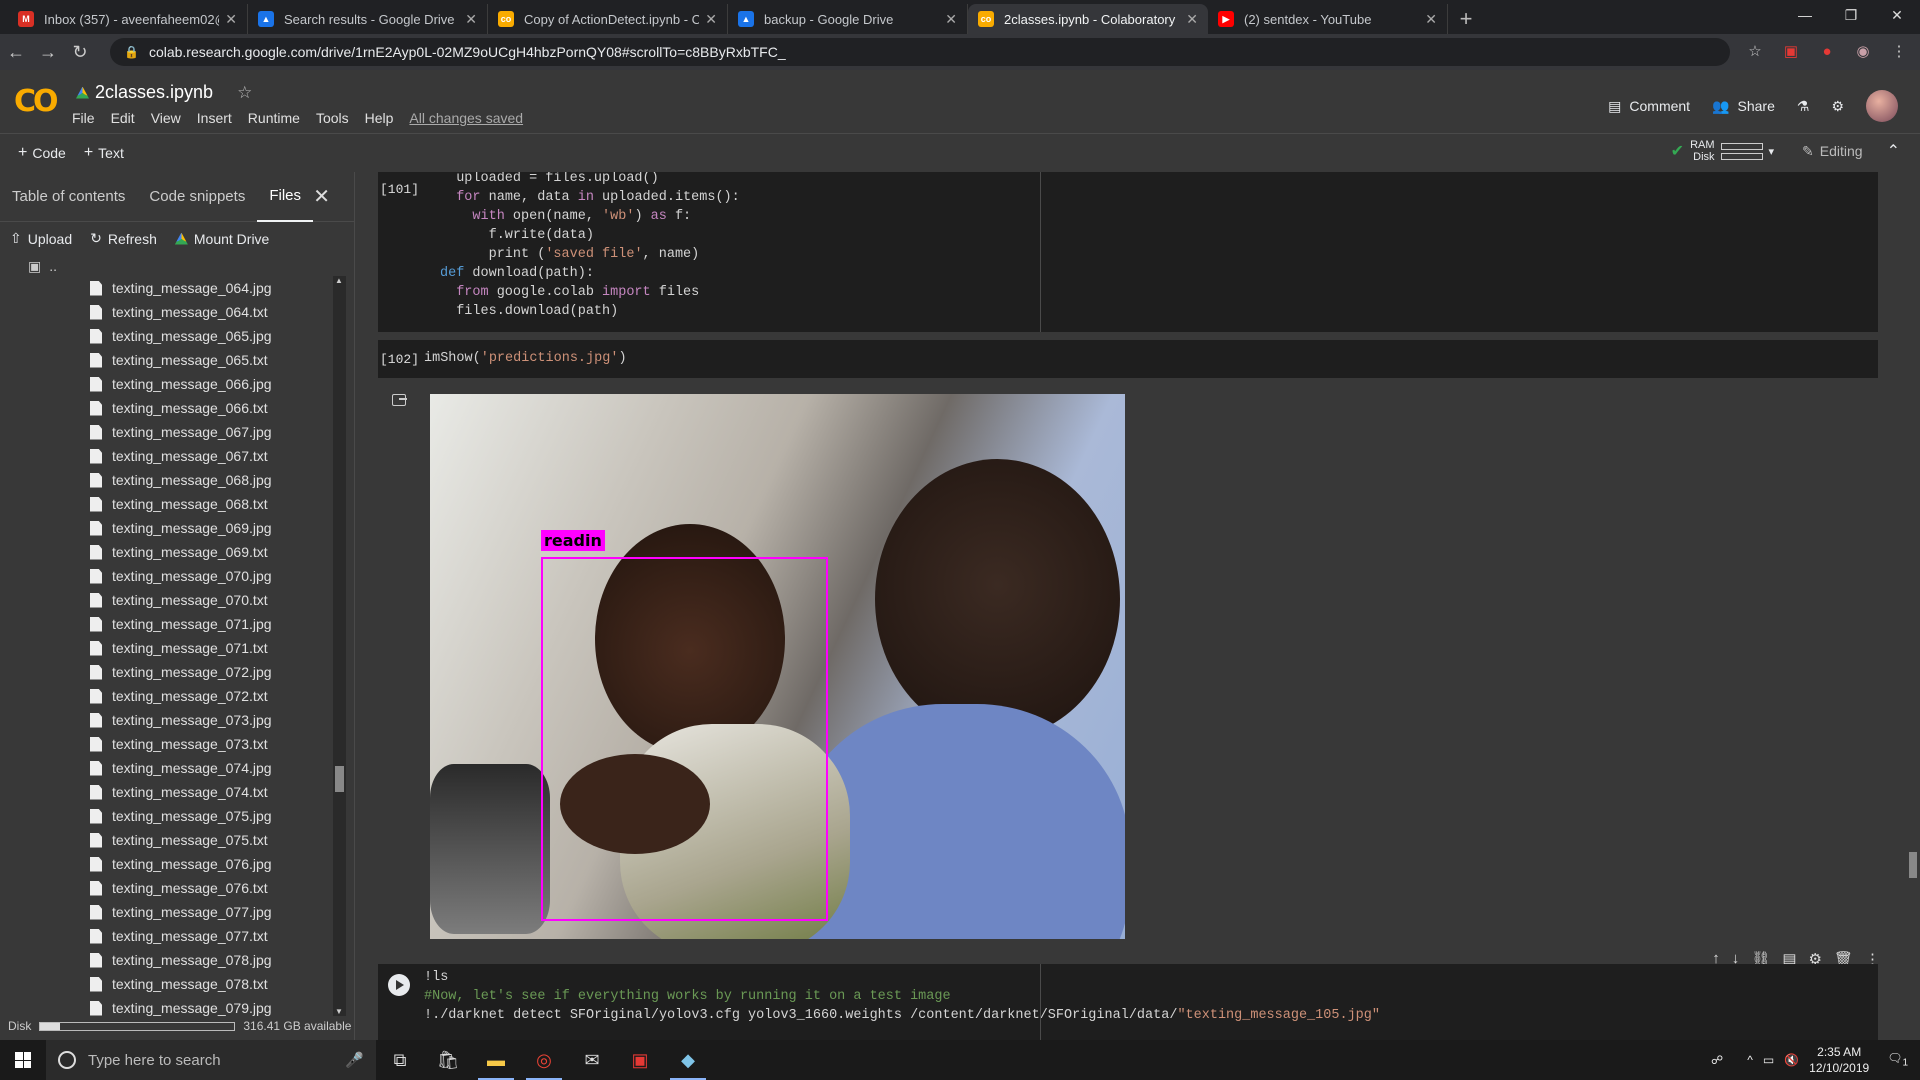 This screenshot has height=1080, width=1920. I want to click on add-text-button: + Text, so click(104, 153).